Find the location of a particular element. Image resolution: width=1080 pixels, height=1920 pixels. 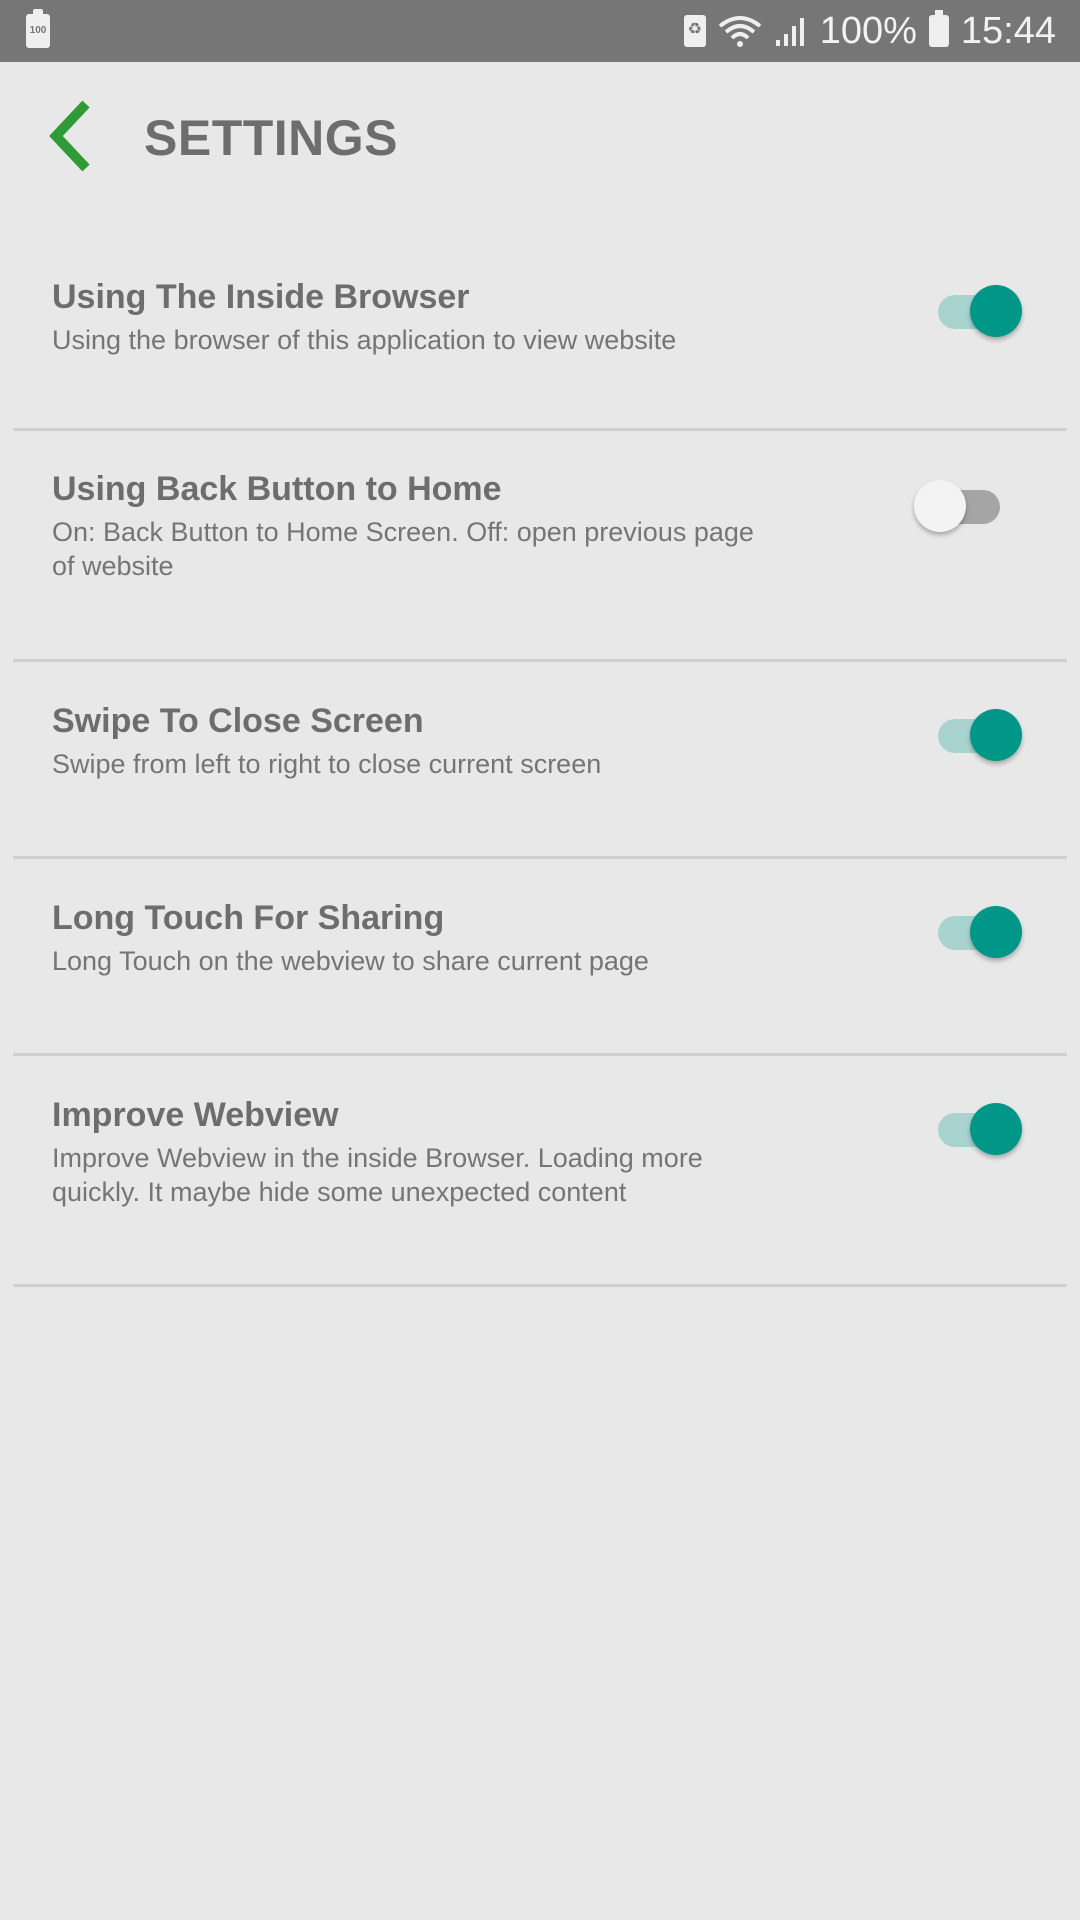

toggle-improve-webview is located at coordinates (978, 1127).